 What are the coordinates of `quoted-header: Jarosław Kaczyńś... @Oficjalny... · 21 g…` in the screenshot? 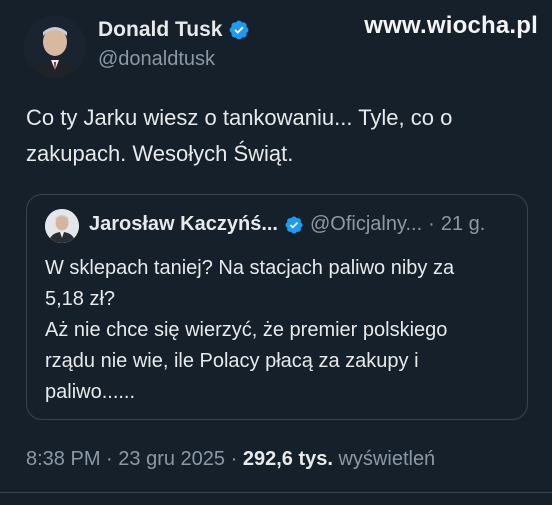 It's located at (287, 224).